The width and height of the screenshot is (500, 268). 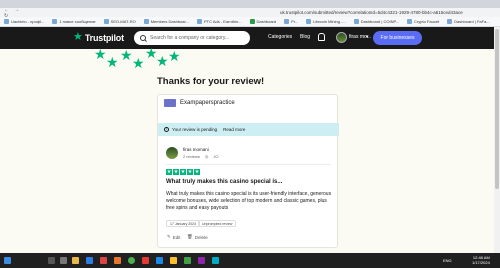 I want to click on task-view-icon, so click(x=63, y=260).